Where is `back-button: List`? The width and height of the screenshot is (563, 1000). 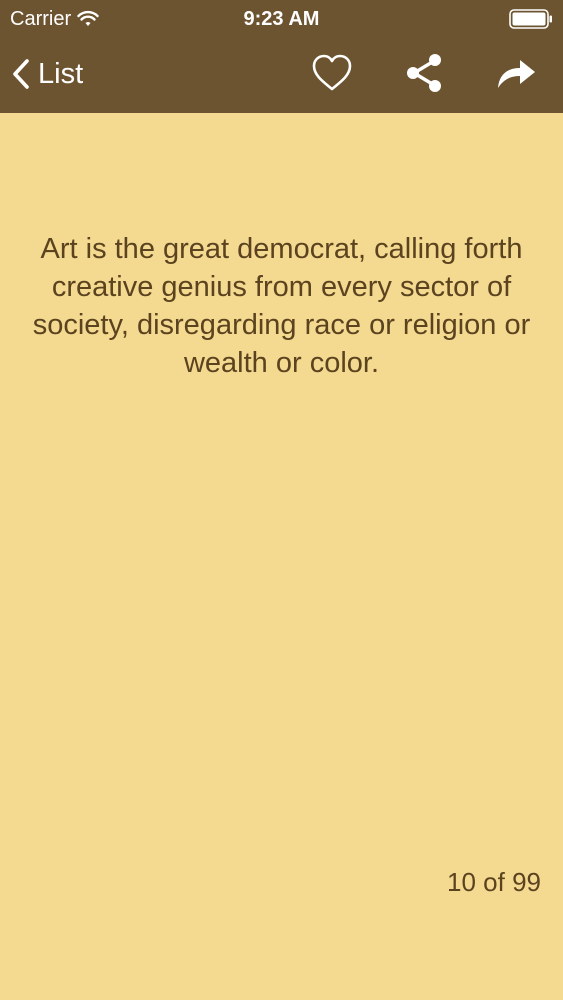
back-button: List is located at coordinates (47, 74).